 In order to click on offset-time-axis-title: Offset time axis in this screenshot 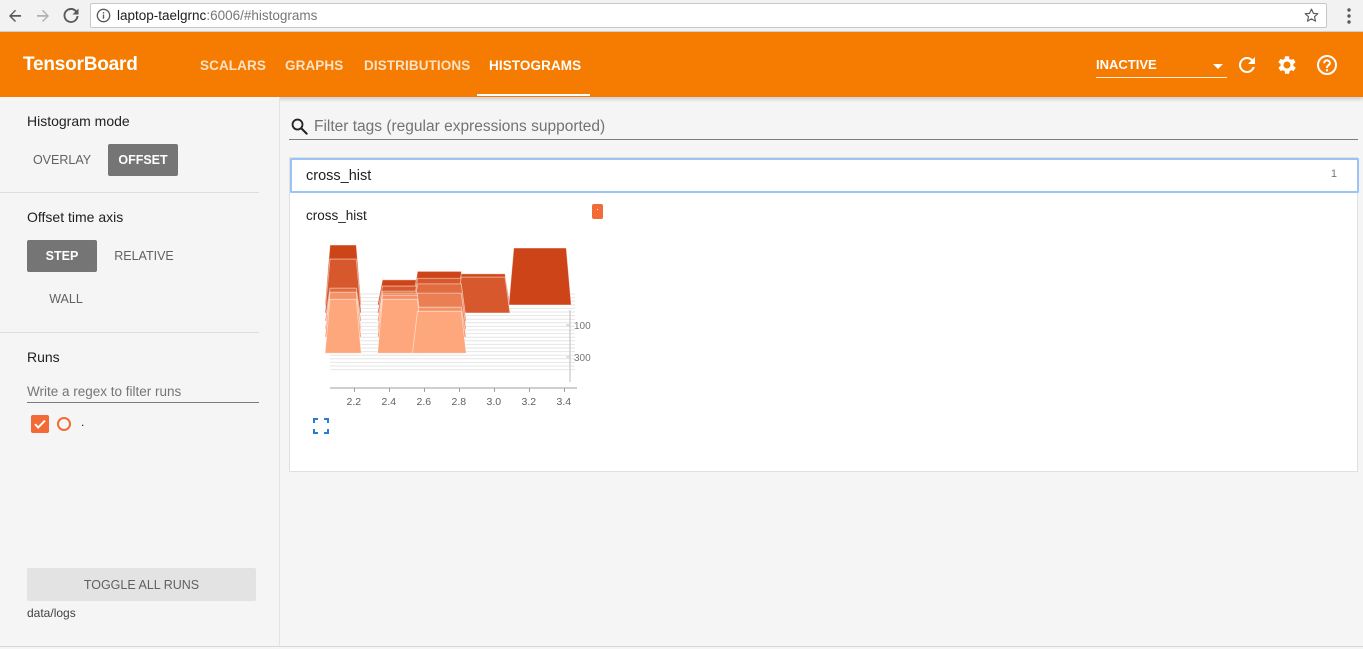, I will do `click(75, 217)`.